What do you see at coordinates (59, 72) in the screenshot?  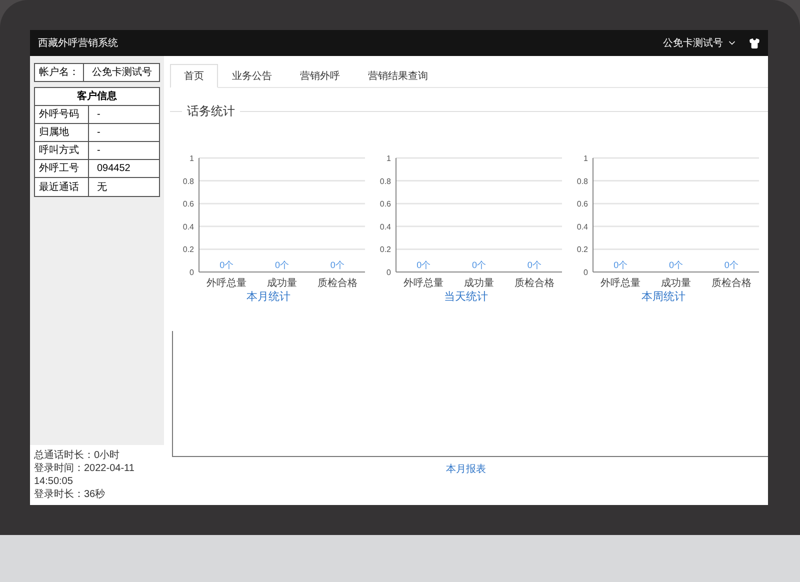 I see `account-label: 帐户名：` at bounding box center [59, 72].